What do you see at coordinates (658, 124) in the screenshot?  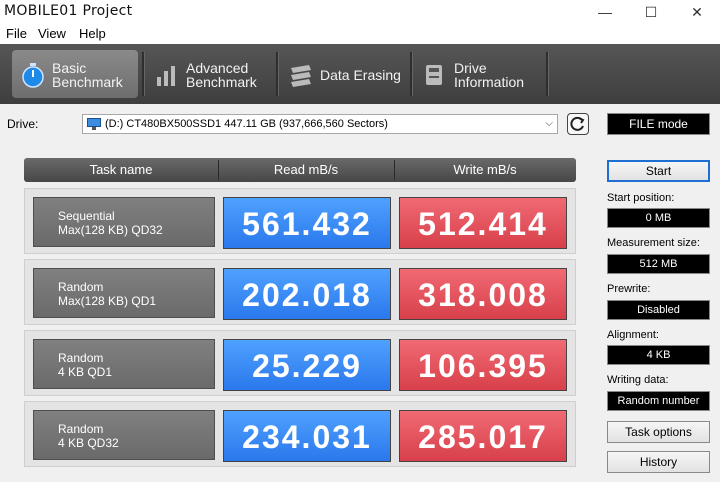 I see `file-mode-button: FILE mode` at bounding box center [658, 124].